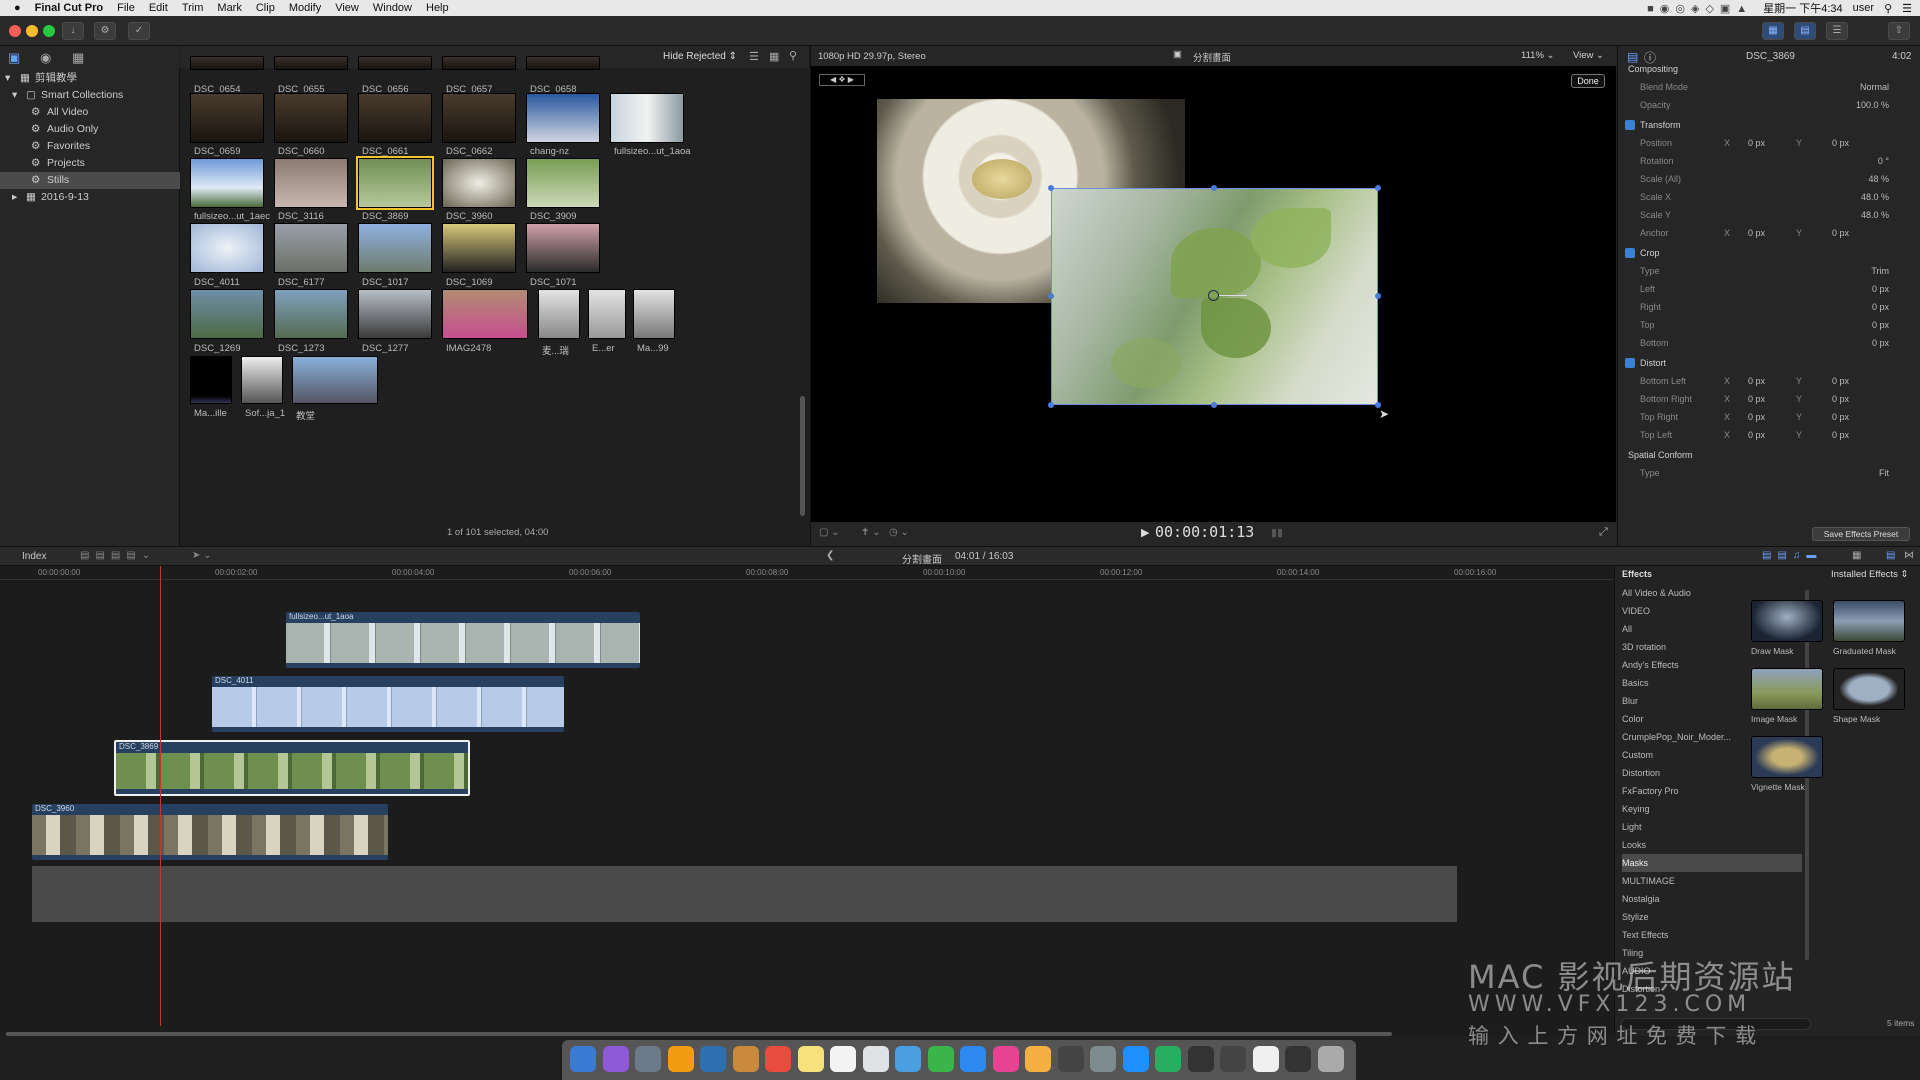 This screenshot has height=1080, width=1920. Describe the element at coordinates (1773, 31) in the screenshot. I see `browser-toggle-button: ▦` at that location.